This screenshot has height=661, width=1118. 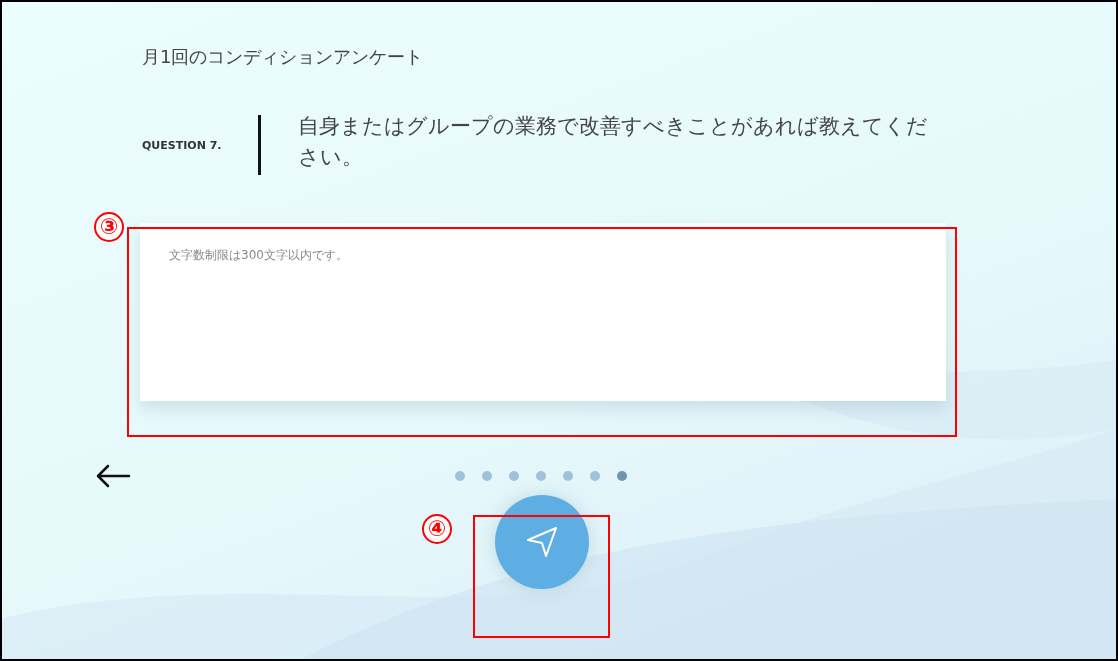 I want to click on question-text: 自身またはグループの業務で改善すべきことがあれば教えてください。, so click(x=613, y=142).